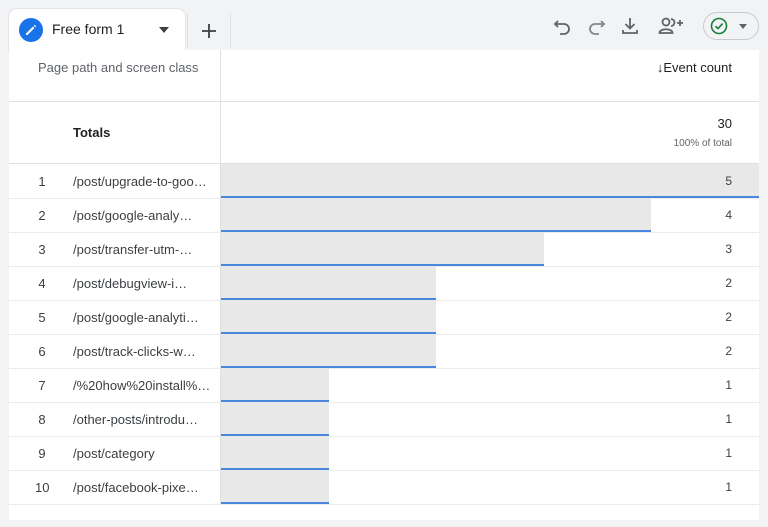 This screenshot has height=527, width=768. Describe the element at coordinates (42, 249) in the screenshot. I see `row-index: 3` at that location.